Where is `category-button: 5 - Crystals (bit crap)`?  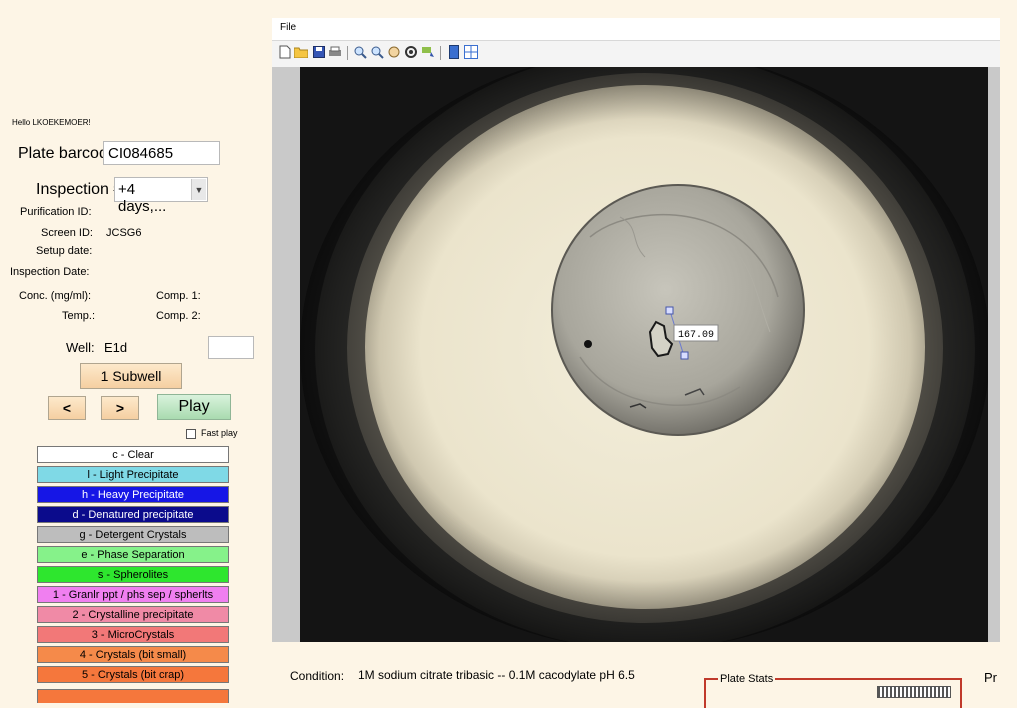
category-button: 5 - Crystals (bit crap) is located at coordinates (133, 674).